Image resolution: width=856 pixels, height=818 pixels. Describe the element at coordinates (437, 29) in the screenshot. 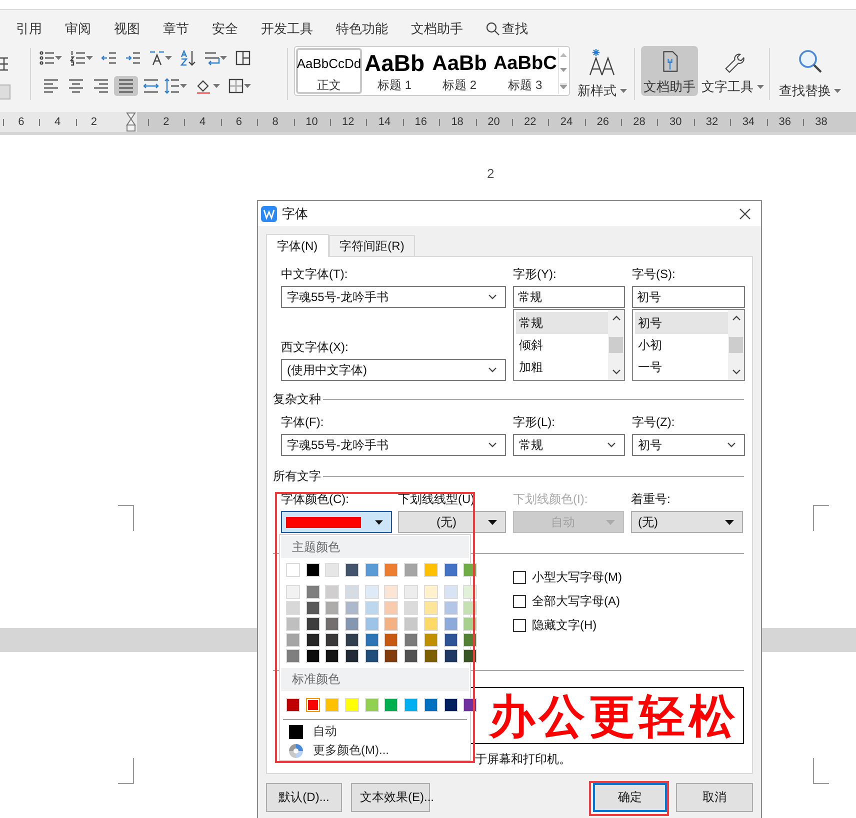

I see `menu-tab: 文档助手` at that location.